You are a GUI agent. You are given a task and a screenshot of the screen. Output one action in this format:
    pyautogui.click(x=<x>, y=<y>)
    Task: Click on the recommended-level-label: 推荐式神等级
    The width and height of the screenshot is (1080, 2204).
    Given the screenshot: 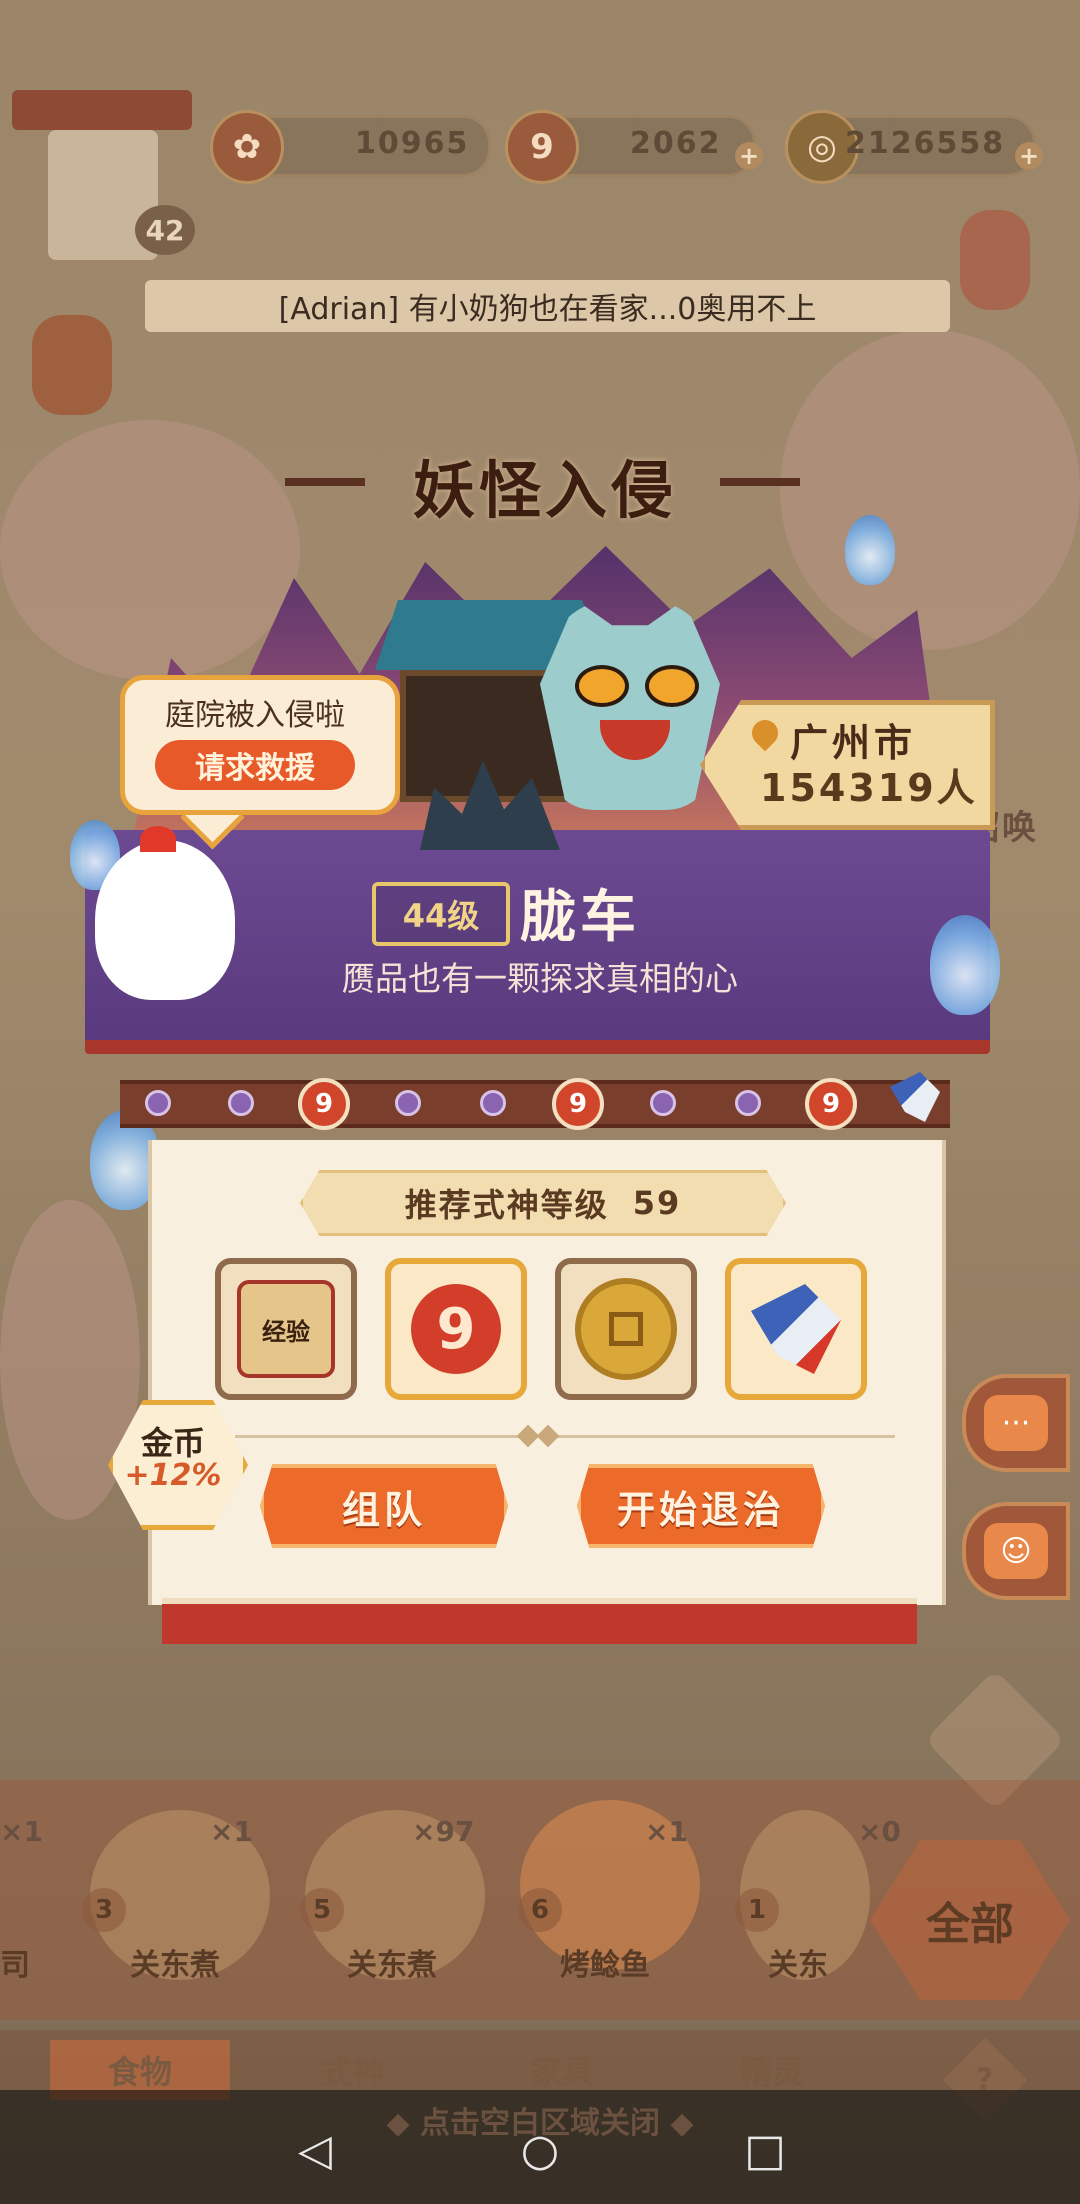 What is the action you would take?
    pyautogui.click(x=506, y=1205)
    